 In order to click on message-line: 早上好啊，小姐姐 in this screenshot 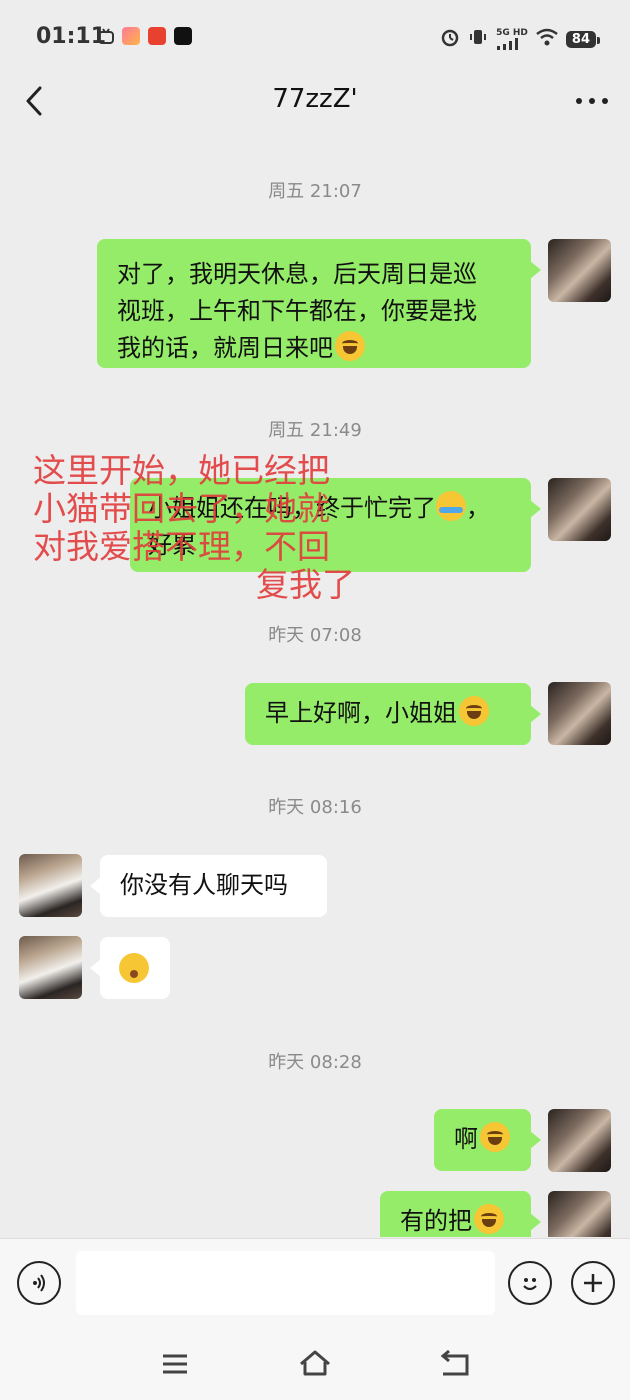, I will do `click(388, 713)`.